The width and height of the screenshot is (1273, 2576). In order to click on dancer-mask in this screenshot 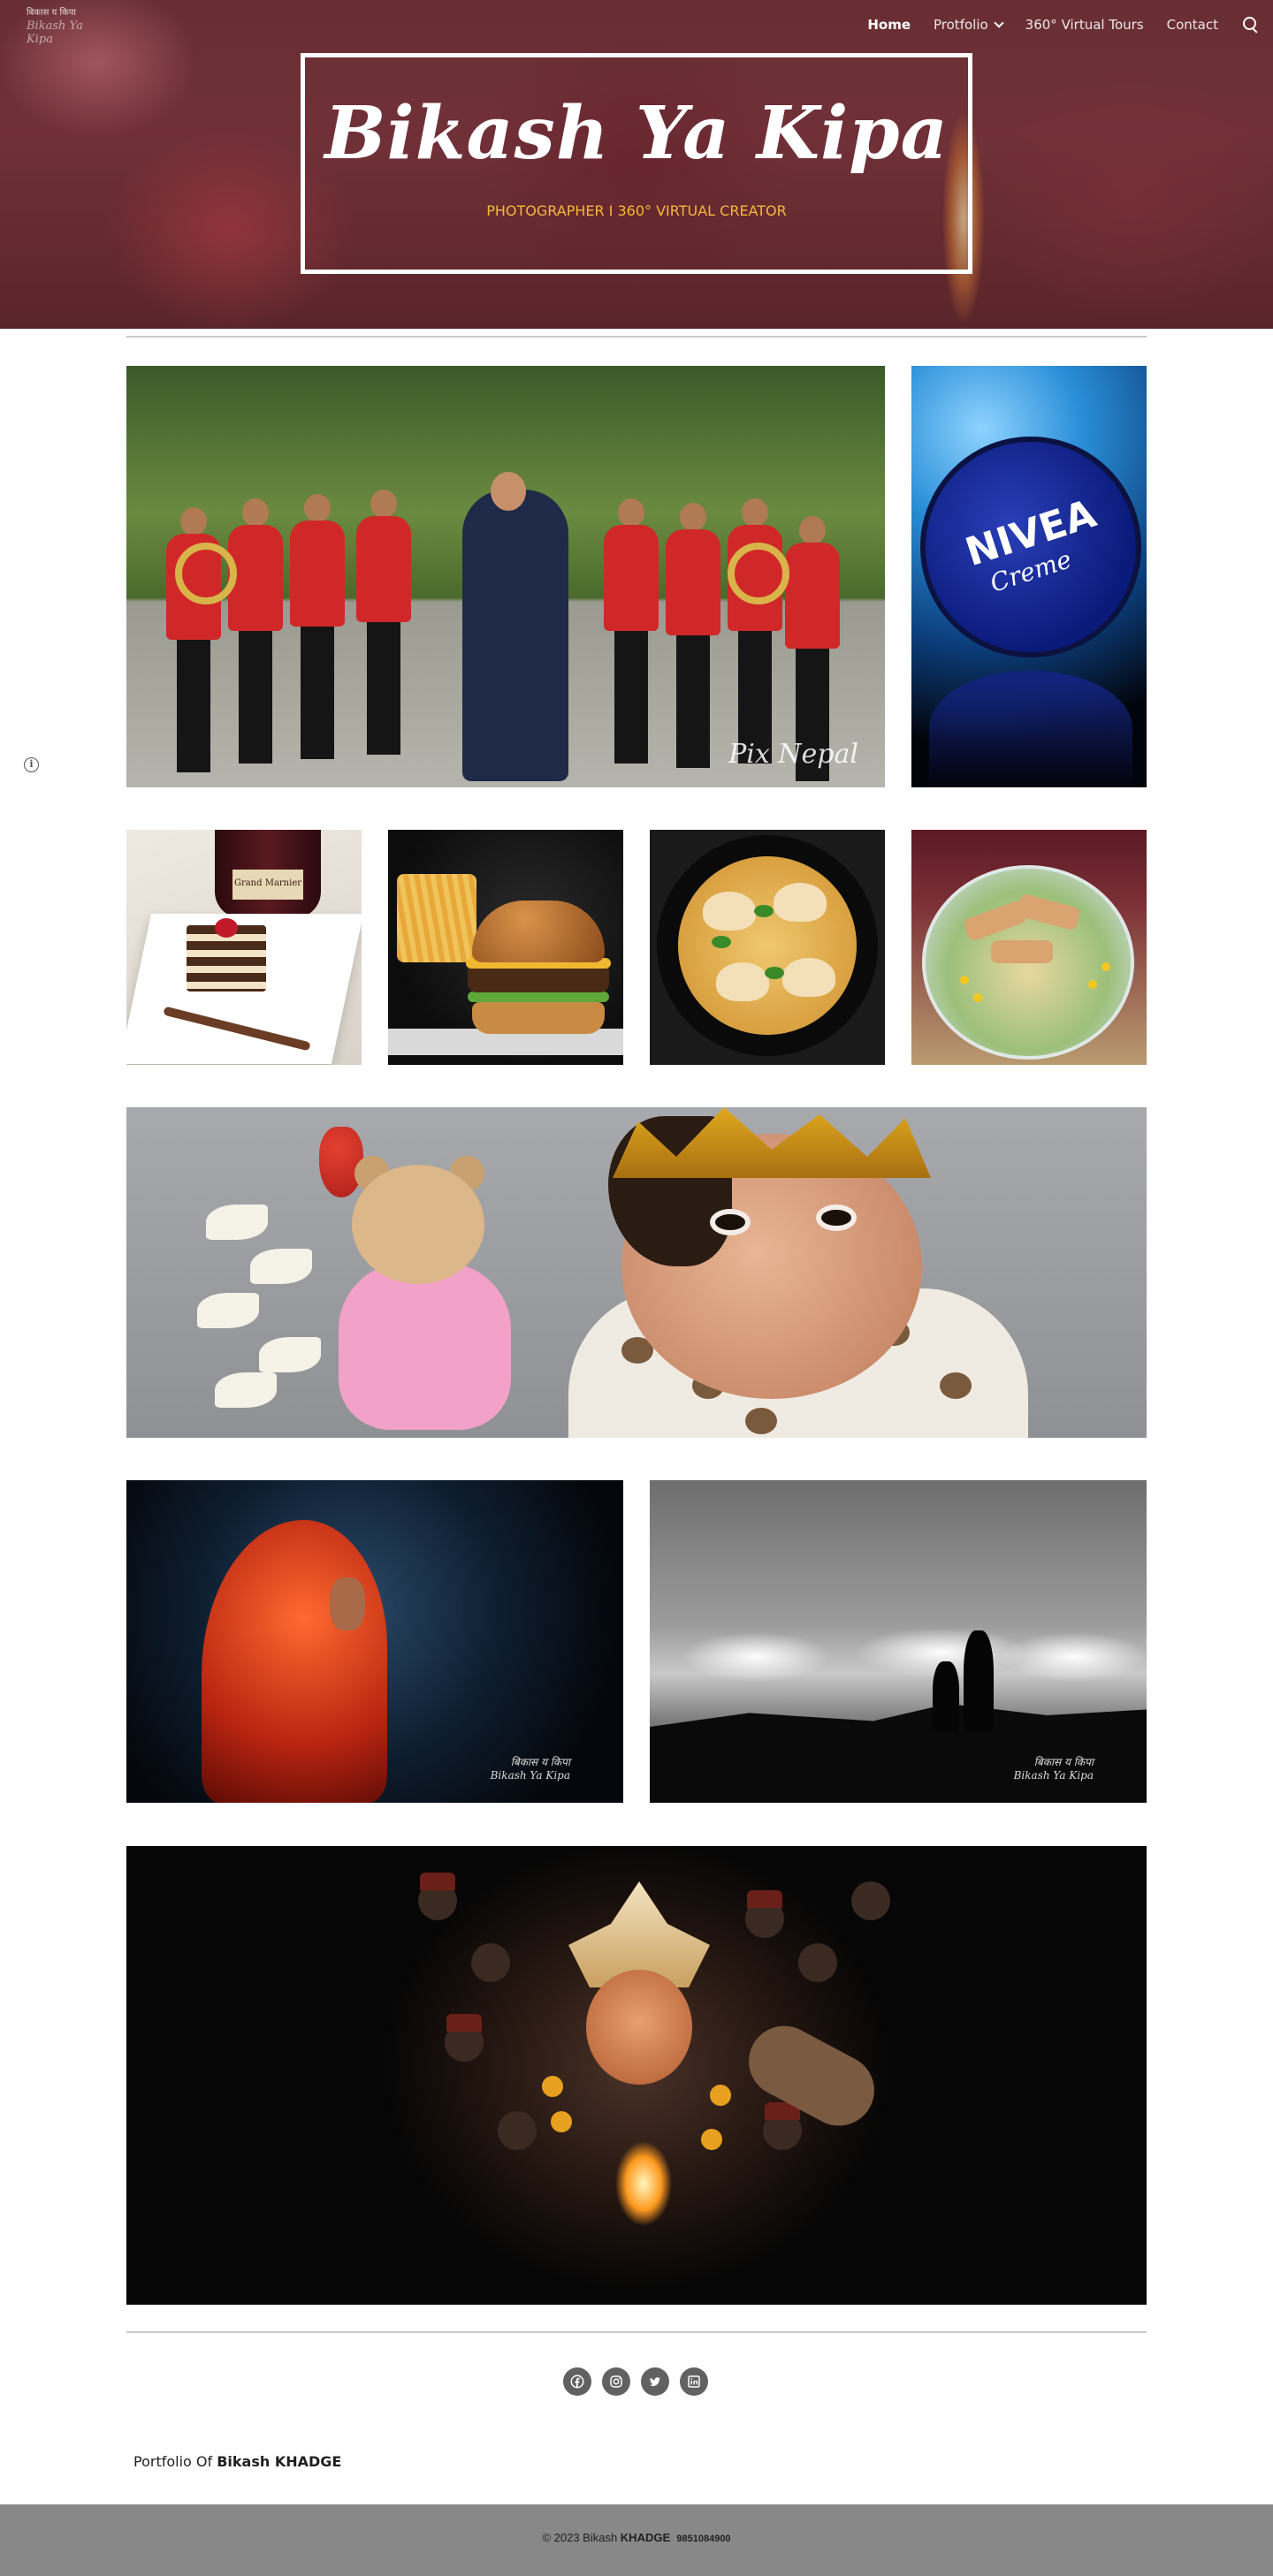, I will do `click(639, 2027)`.